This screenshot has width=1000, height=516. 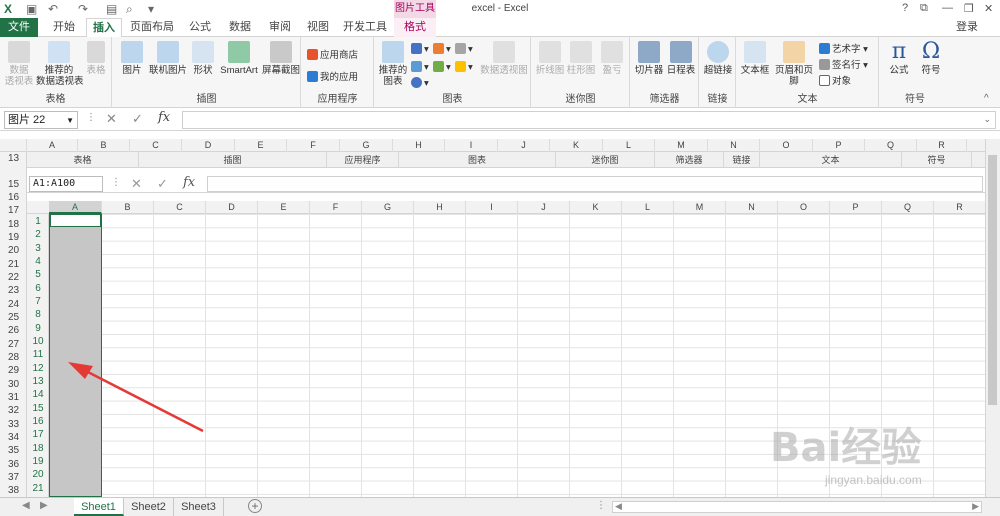 I want to click on minimize-icon: —, so click(x=947, y=8).